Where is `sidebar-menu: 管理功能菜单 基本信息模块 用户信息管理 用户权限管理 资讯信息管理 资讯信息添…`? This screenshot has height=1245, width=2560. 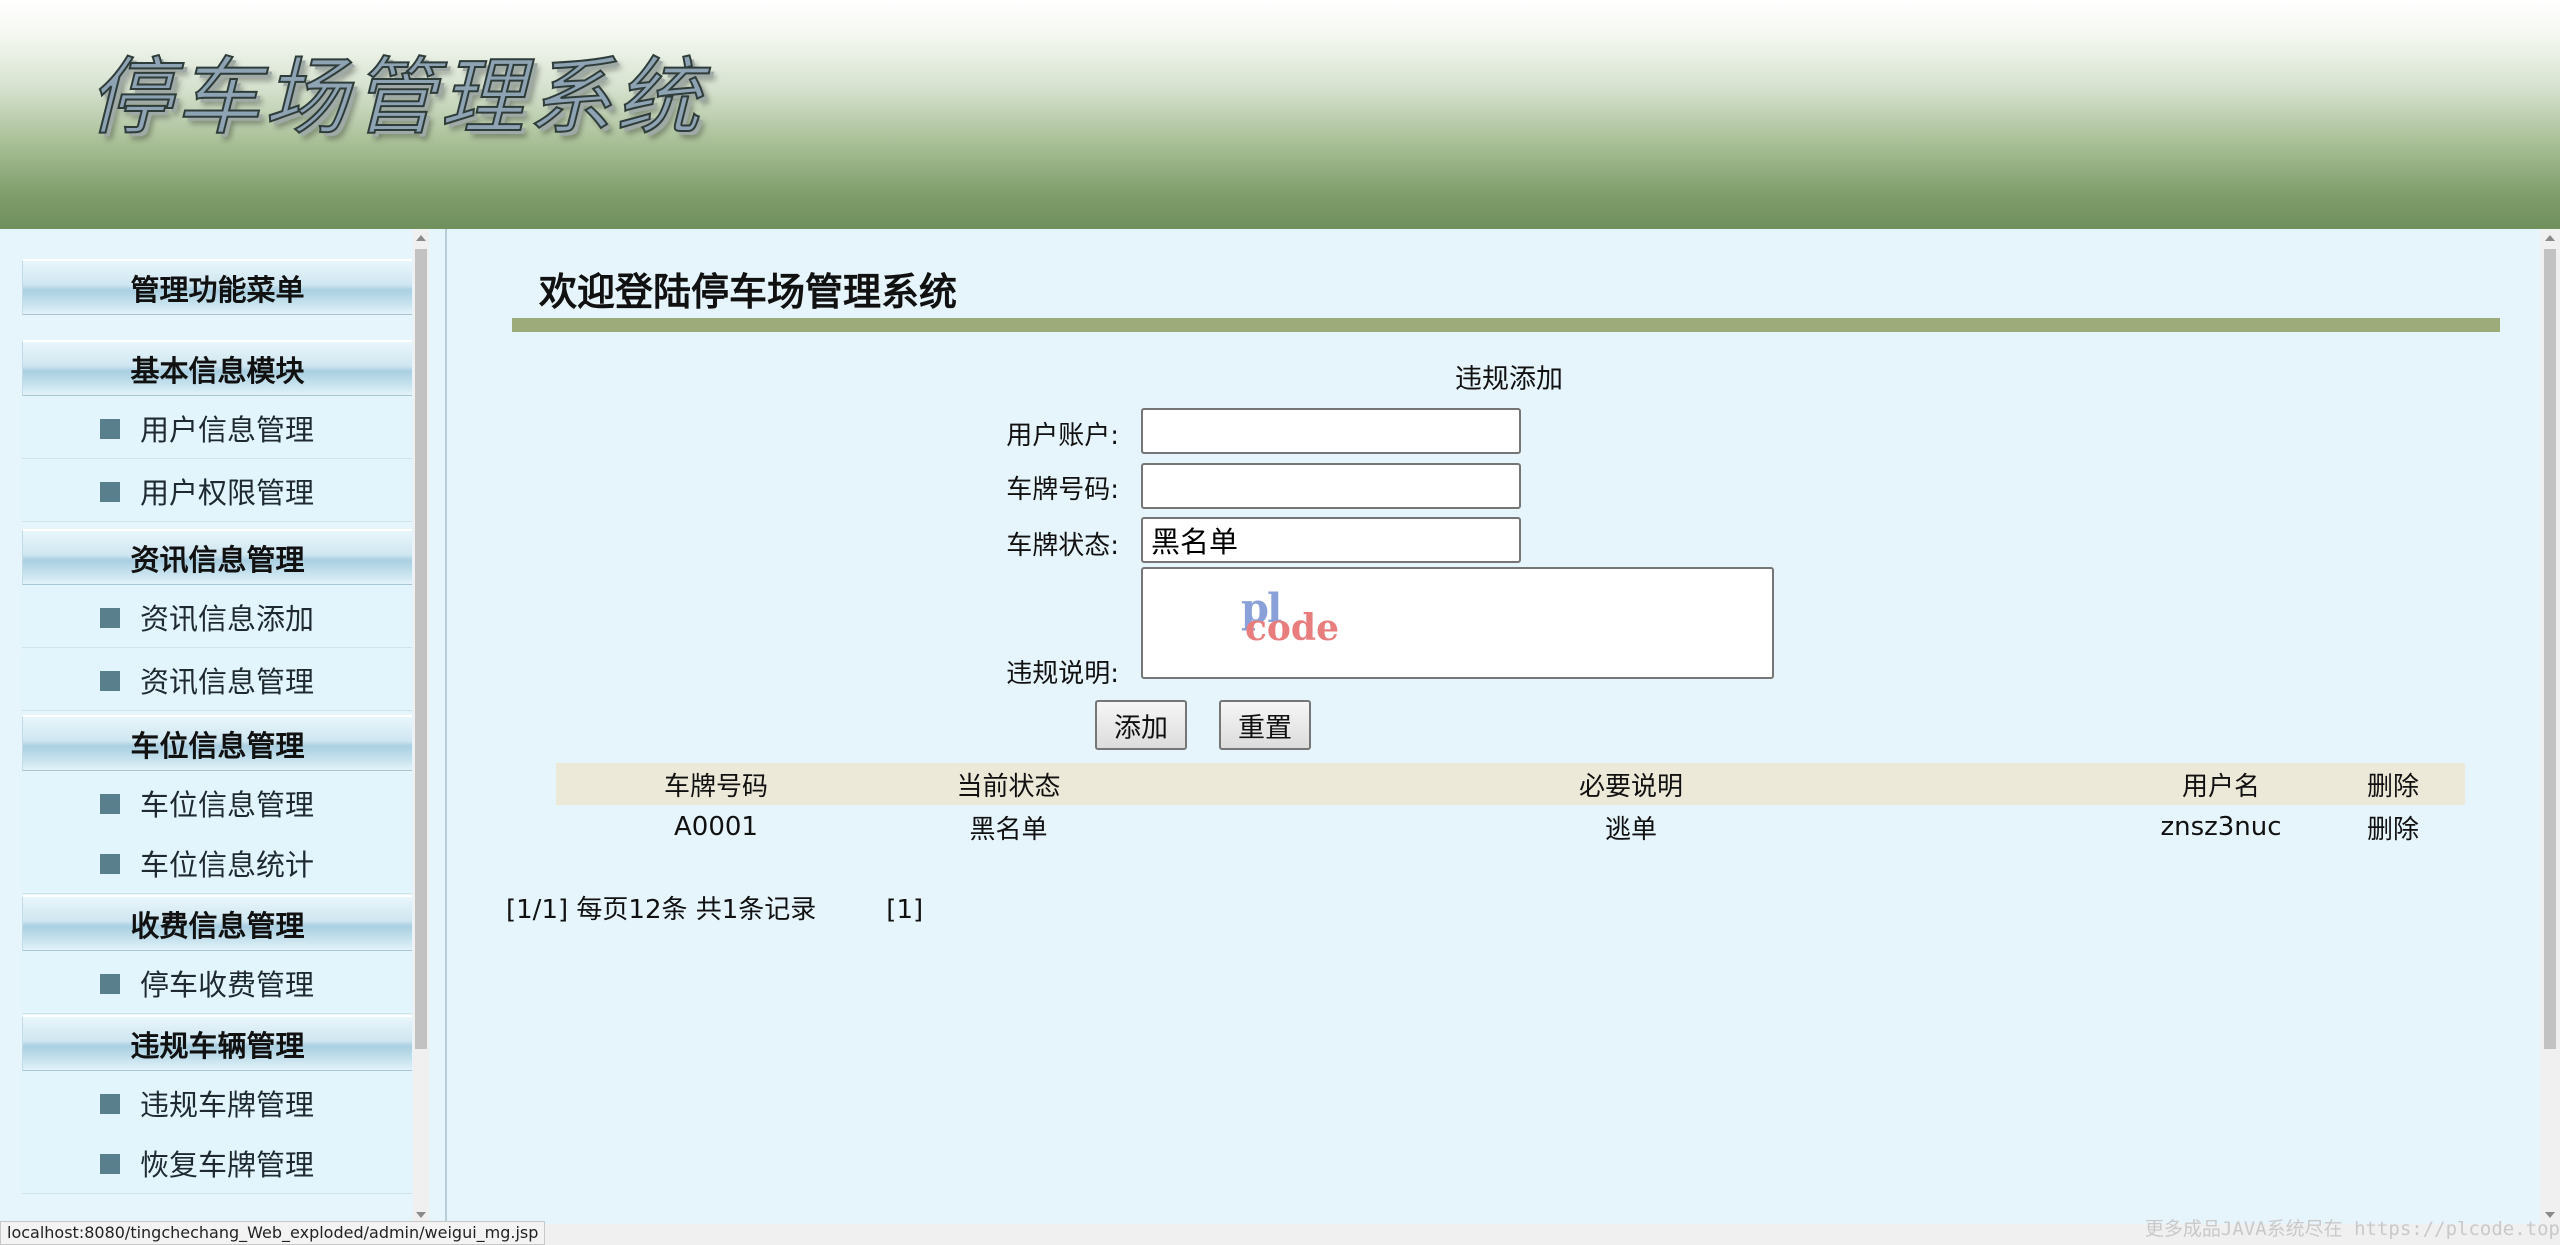
sidebar-menu: 管理功能菜单 基本信息模块 用户信息管理 用户权限管理 资讯信息管理 资讯信息添… is located at coordinates (223, 726).